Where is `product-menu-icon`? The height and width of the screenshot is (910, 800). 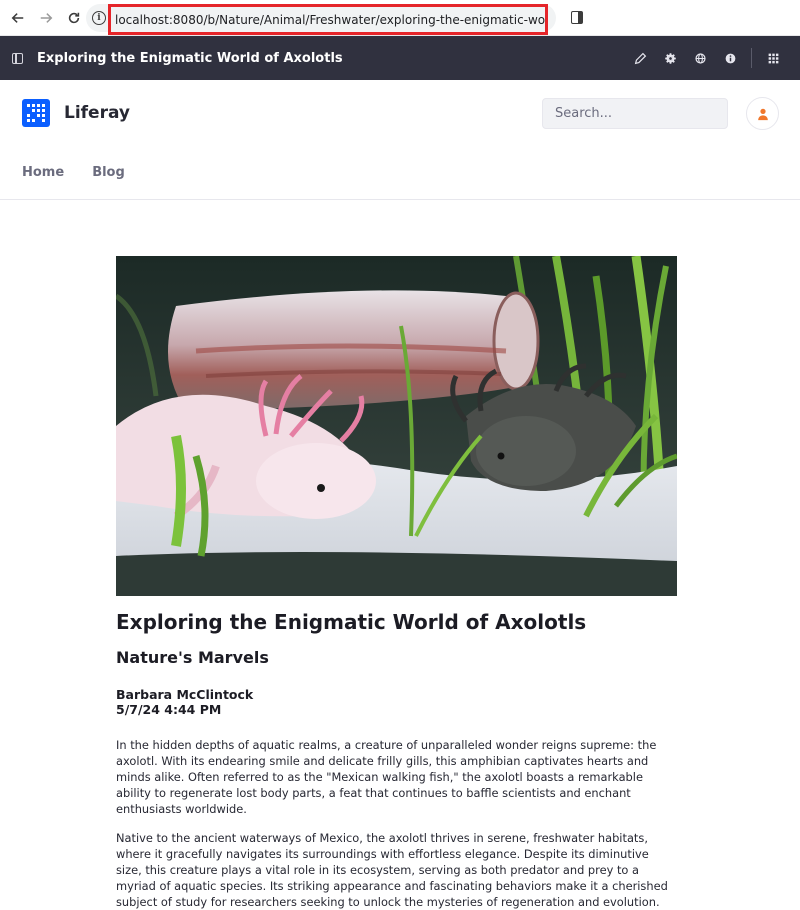
product-menu-icon is located at coordinates (17, 58).